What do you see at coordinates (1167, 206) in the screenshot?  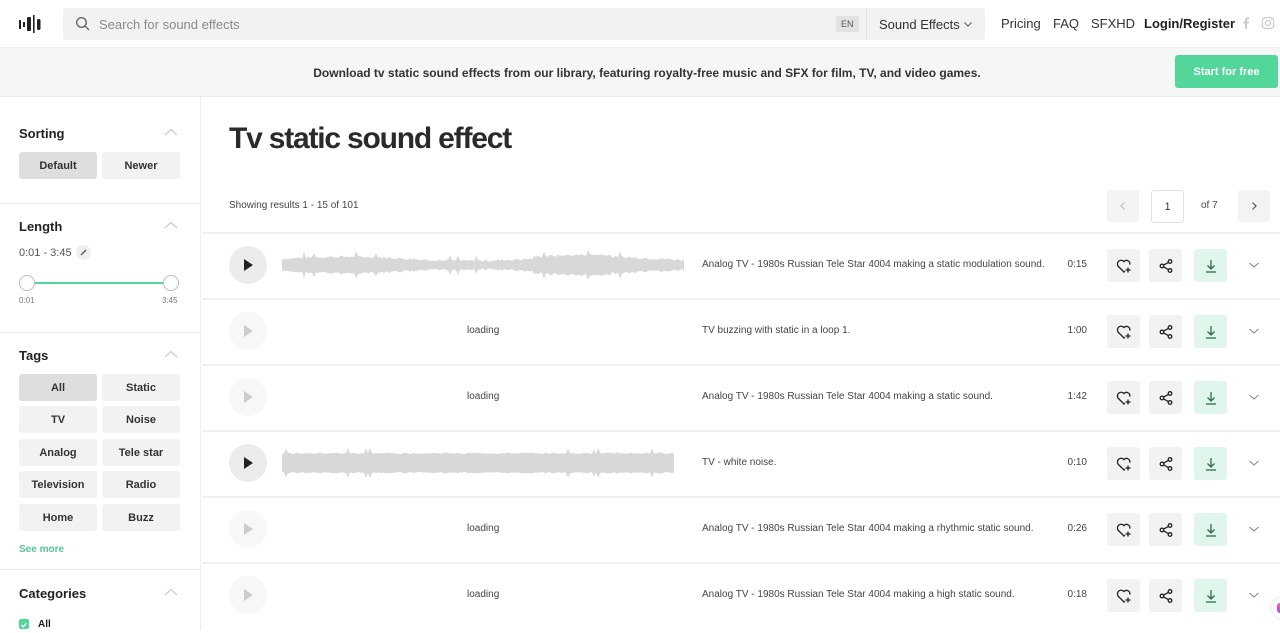 I see `page-number-input: 1` at bounding box center [1167, 206].